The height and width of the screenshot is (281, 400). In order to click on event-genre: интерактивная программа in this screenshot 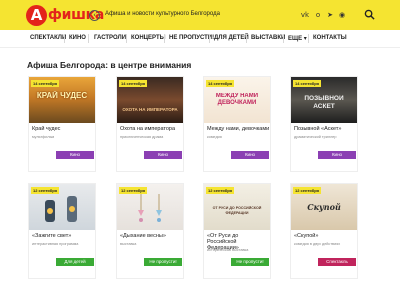, I will do `click(55, 244)`.